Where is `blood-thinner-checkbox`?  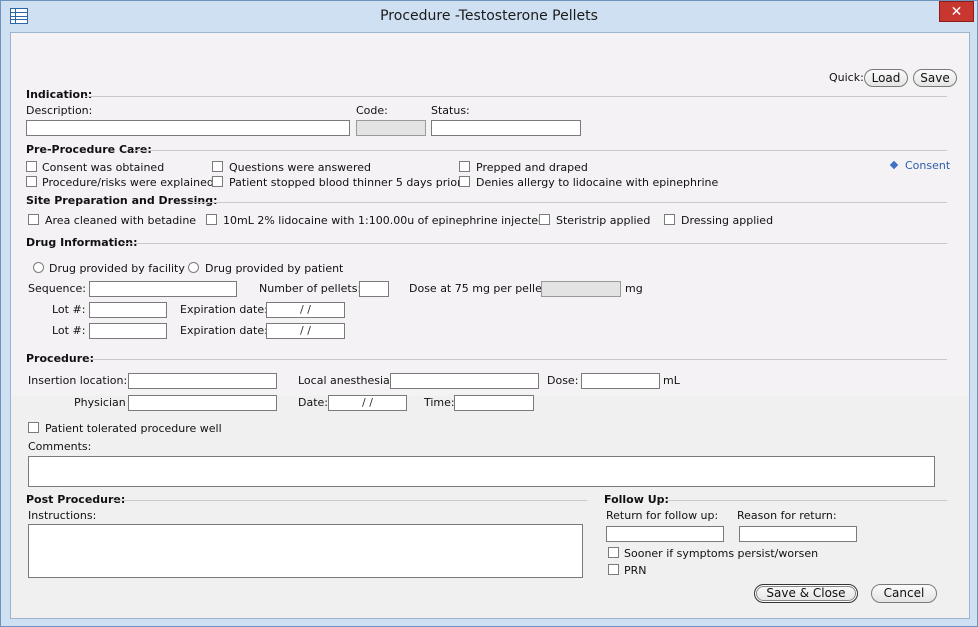 blood-thinner-checkbox is located at coordinates (217, 181).